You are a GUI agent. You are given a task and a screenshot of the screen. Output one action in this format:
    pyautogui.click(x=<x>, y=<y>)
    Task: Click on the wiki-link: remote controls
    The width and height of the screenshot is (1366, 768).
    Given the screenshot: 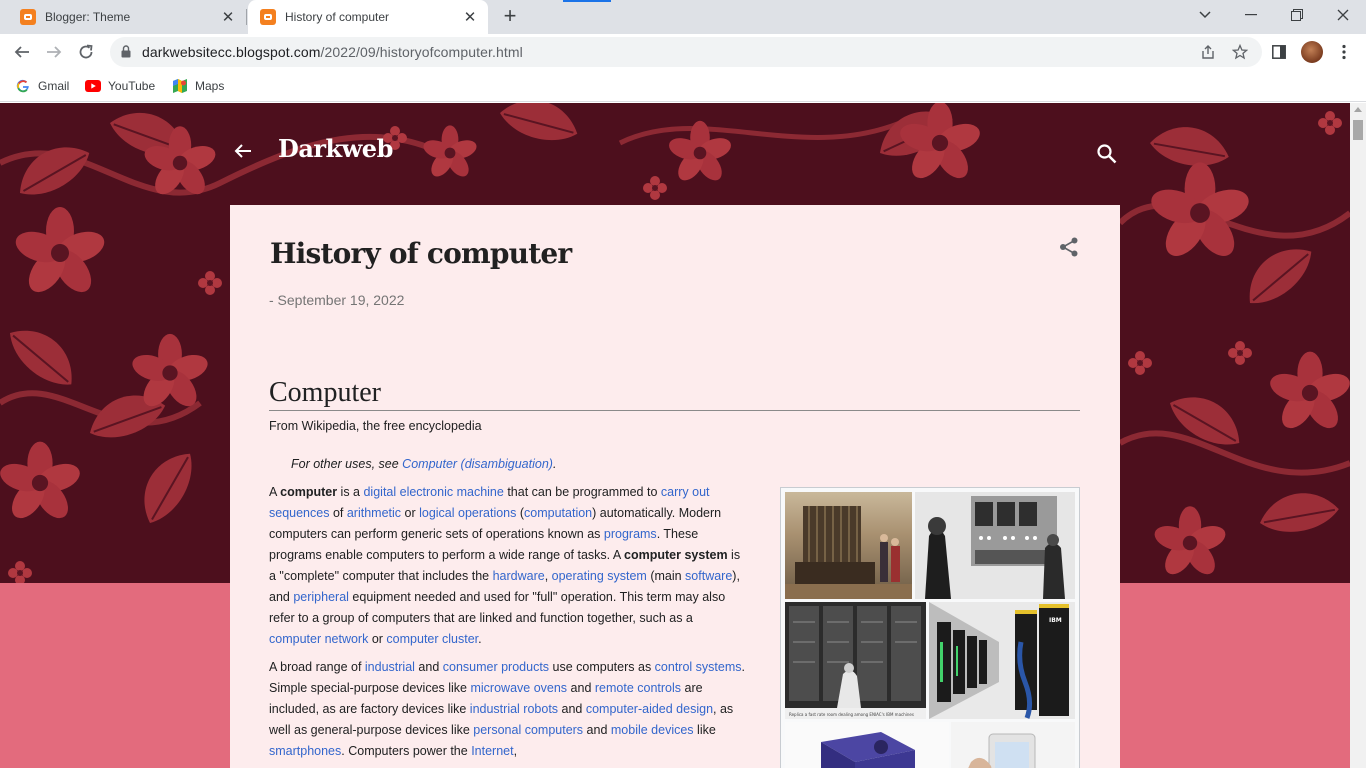 What is the action you would take?
    pyautogui.click(x=638, y=688)
    